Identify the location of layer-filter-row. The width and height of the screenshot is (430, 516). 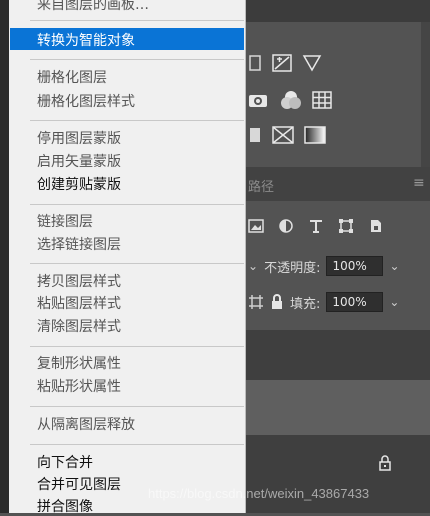
(316, 226).